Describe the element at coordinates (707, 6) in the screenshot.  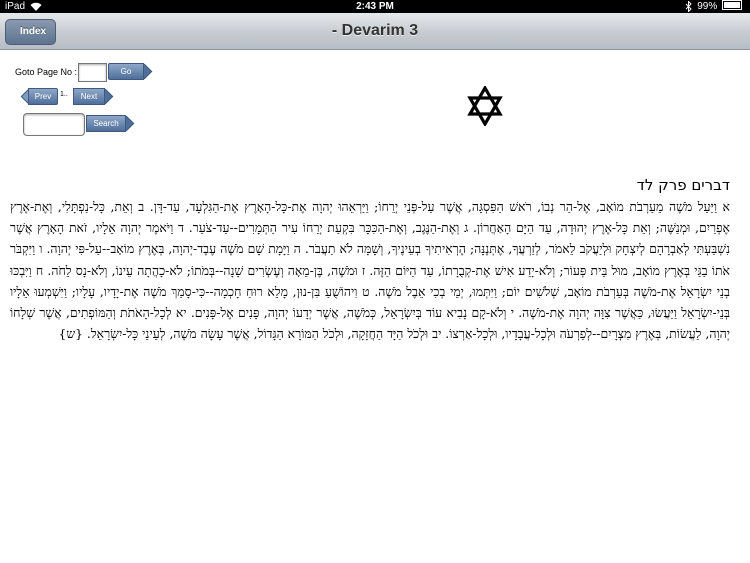
I see `battery-percent: 99%` at that location.